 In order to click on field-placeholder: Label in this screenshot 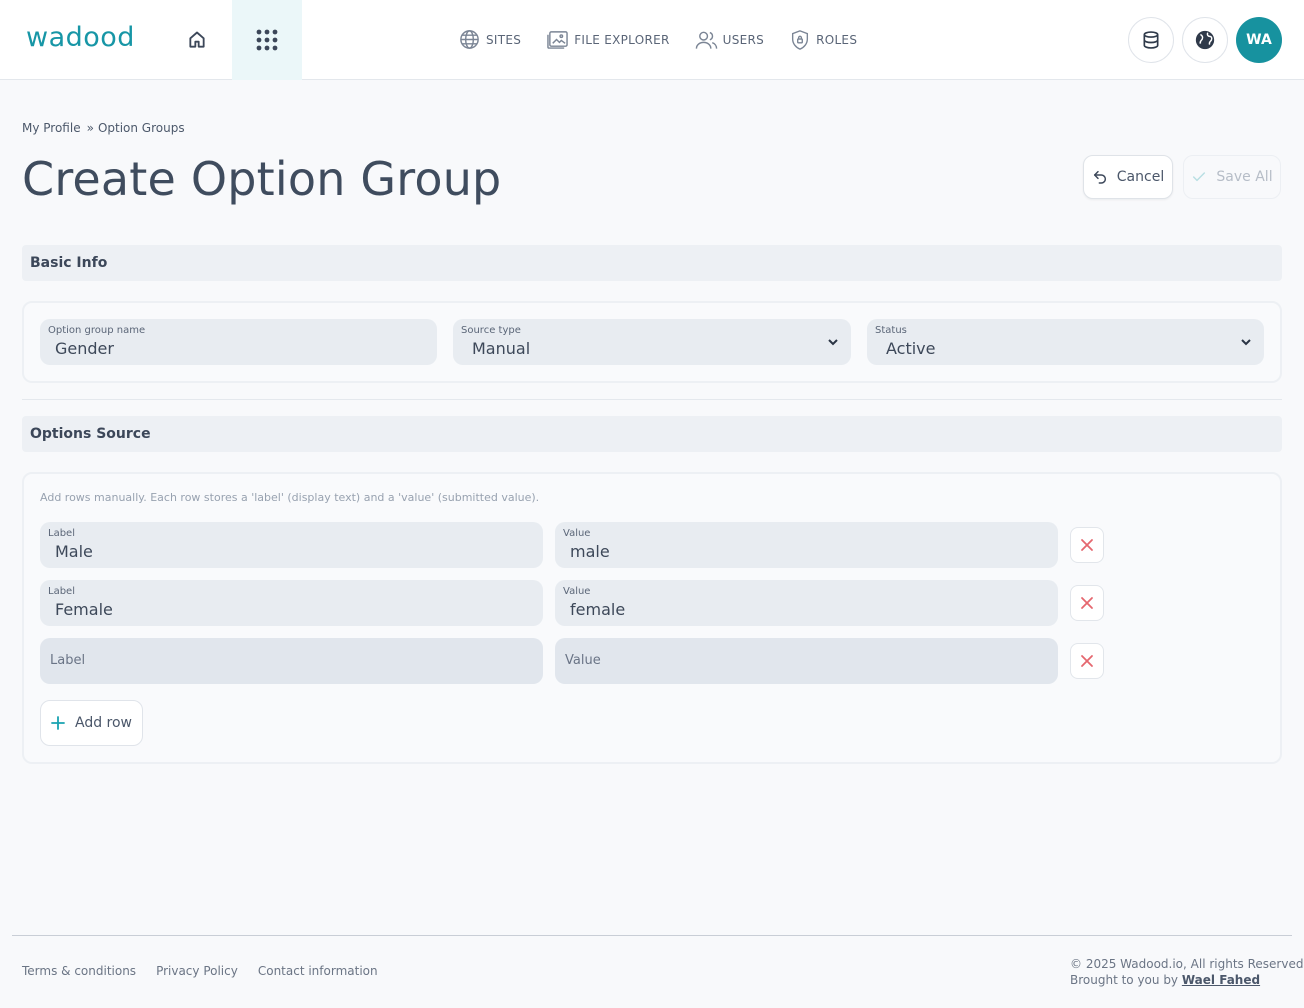, I will do `click(68, 660)`.